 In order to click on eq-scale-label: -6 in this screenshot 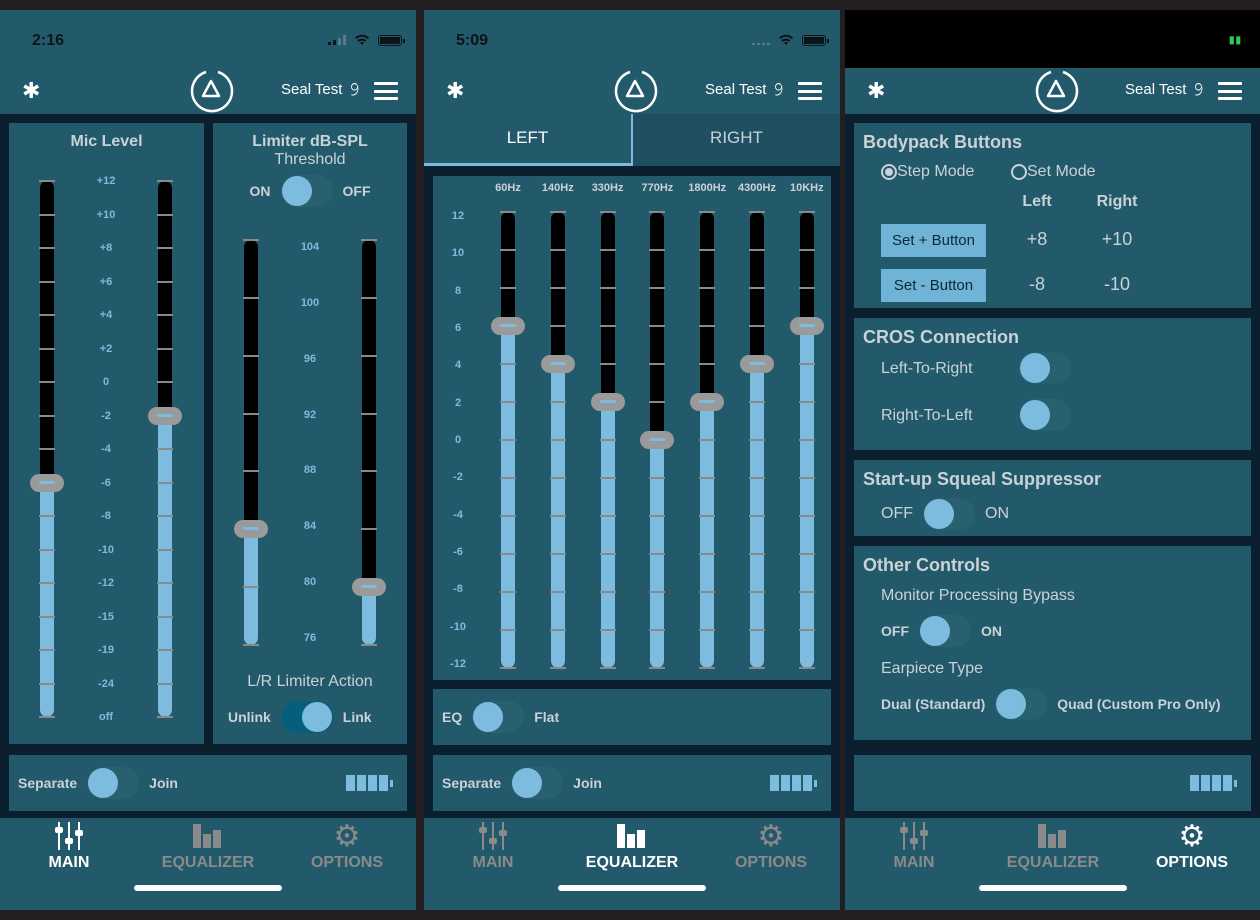, I will do `click(458, 552)`.